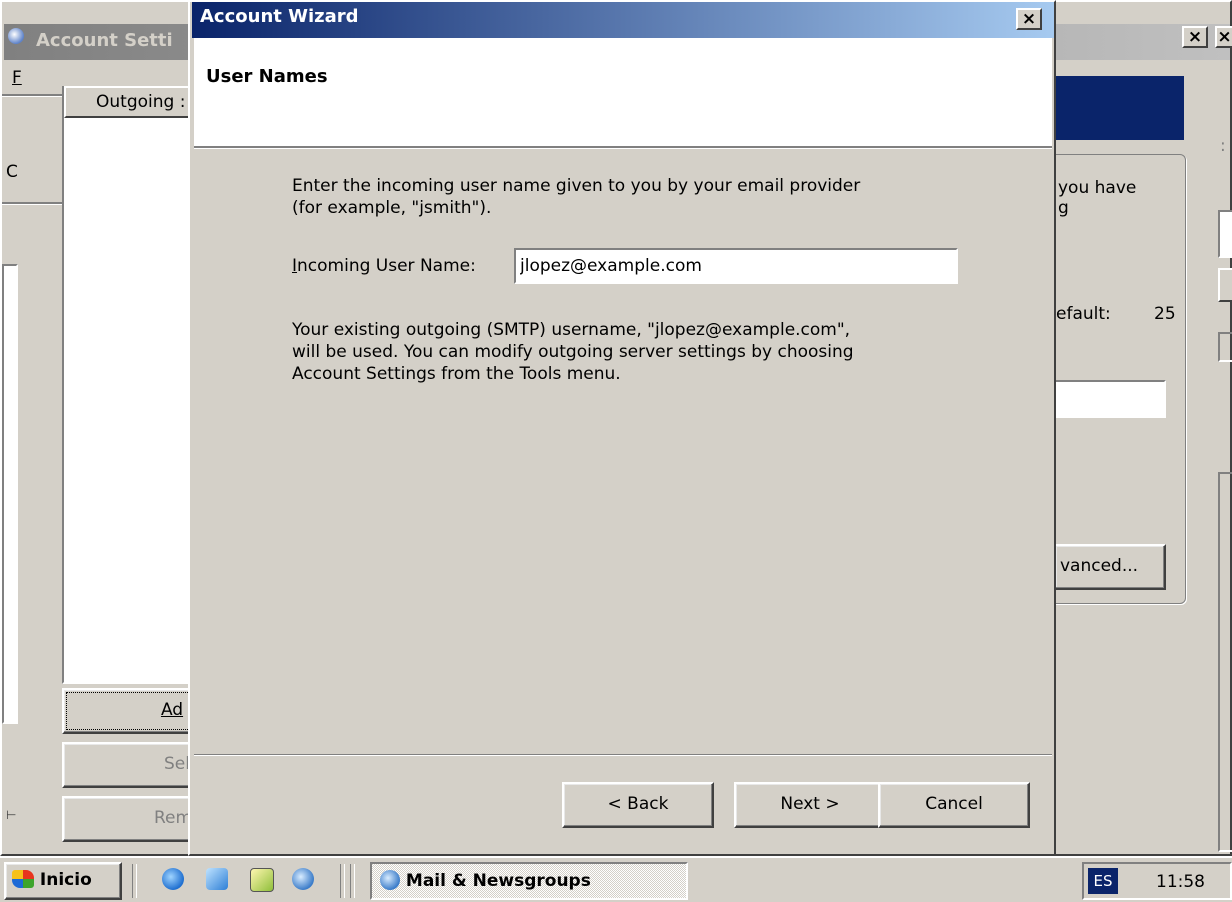  I want to click on username-label-rest: ncoming User Name:, so click(386, 266).